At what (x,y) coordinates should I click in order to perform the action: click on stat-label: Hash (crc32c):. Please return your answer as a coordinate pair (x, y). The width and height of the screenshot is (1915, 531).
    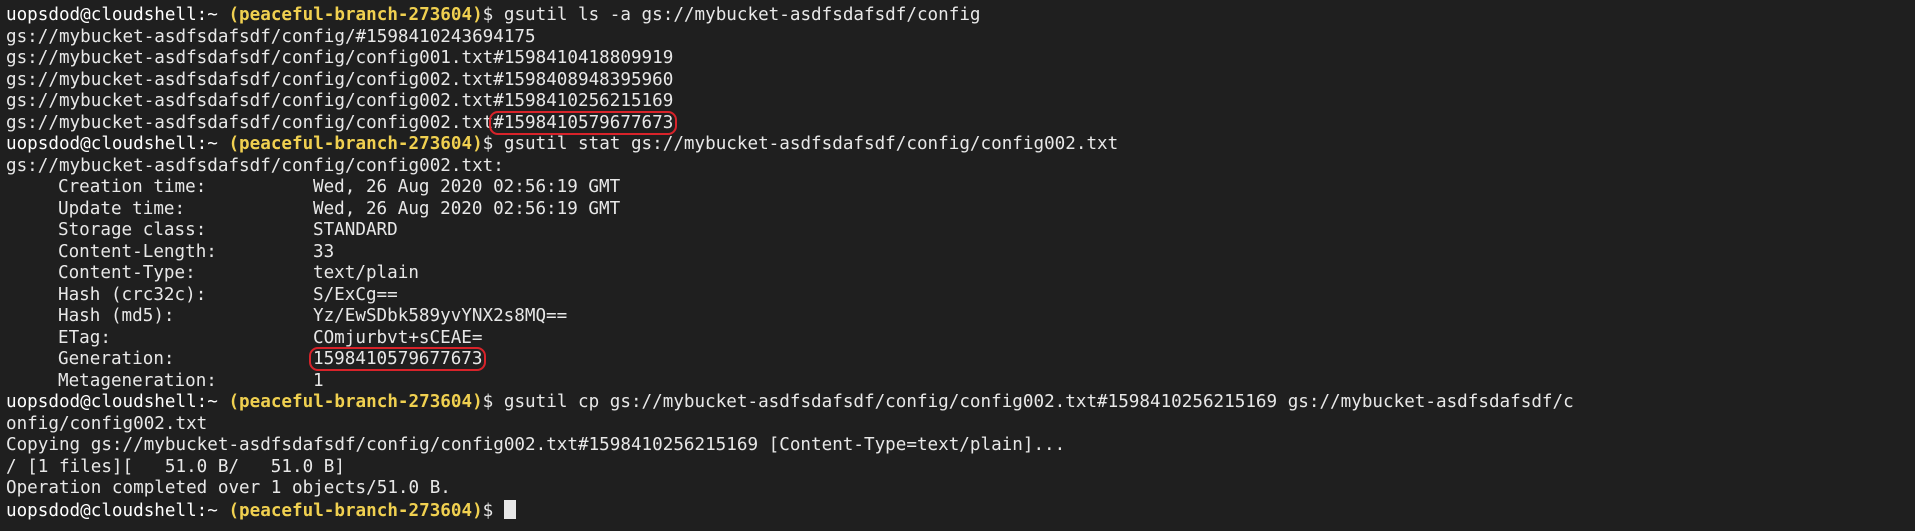
    Looking at the image, I should click on (132, 294).